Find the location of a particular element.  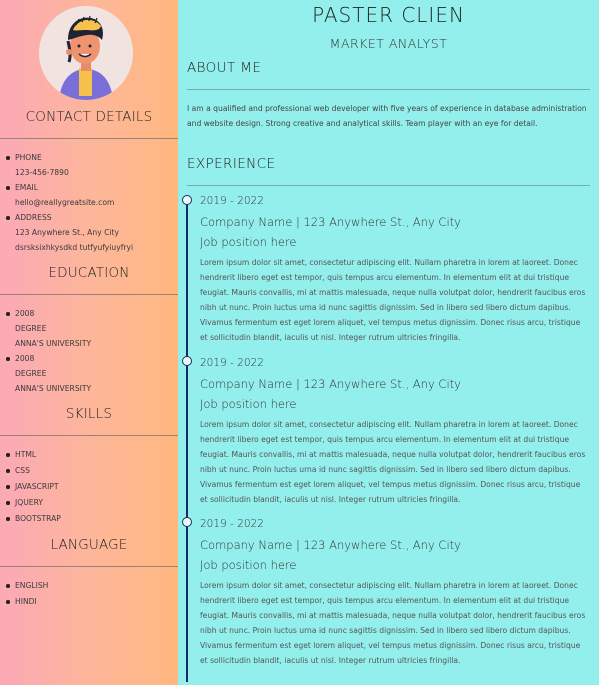

skill-item: JAVASCRIPT is located at coordinates (33, 487).